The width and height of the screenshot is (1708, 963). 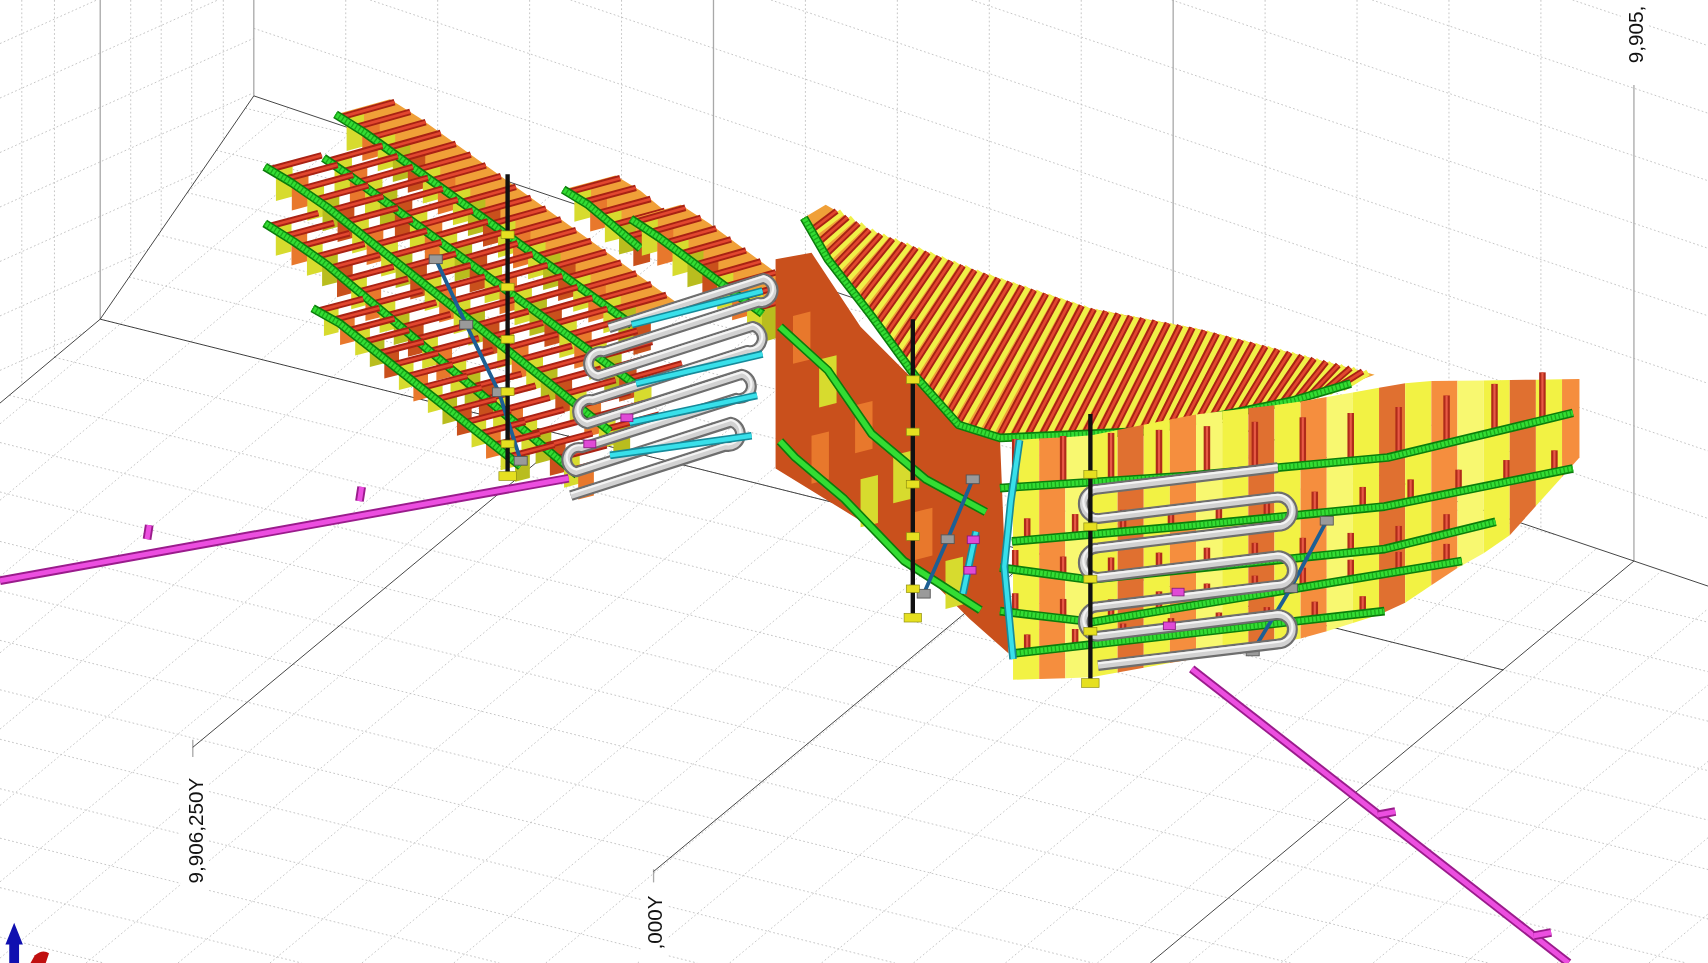 I want to click on axis-triad-icon, so click(x=27, y=942).